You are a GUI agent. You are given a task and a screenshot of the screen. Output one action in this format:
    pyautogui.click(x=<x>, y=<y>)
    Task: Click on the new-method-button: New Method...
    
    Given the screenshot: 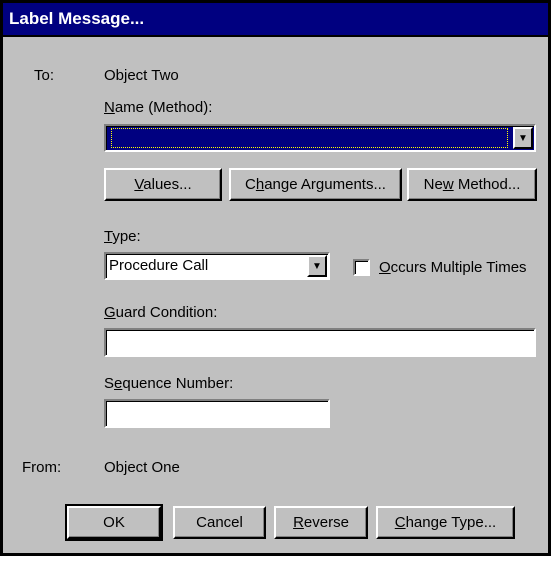 What is the action you would take?
    pyautogui.click(x=472, y=184)
    